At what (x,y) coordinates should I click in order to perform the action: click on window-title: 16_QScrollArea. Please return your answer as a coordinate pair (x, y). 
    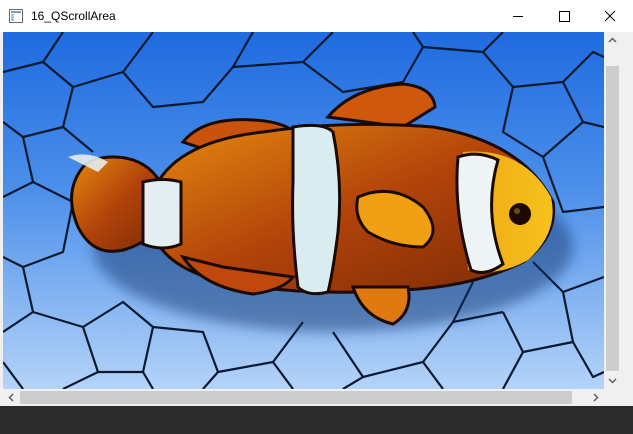
    Looking at the image, I should click on (73, 16).